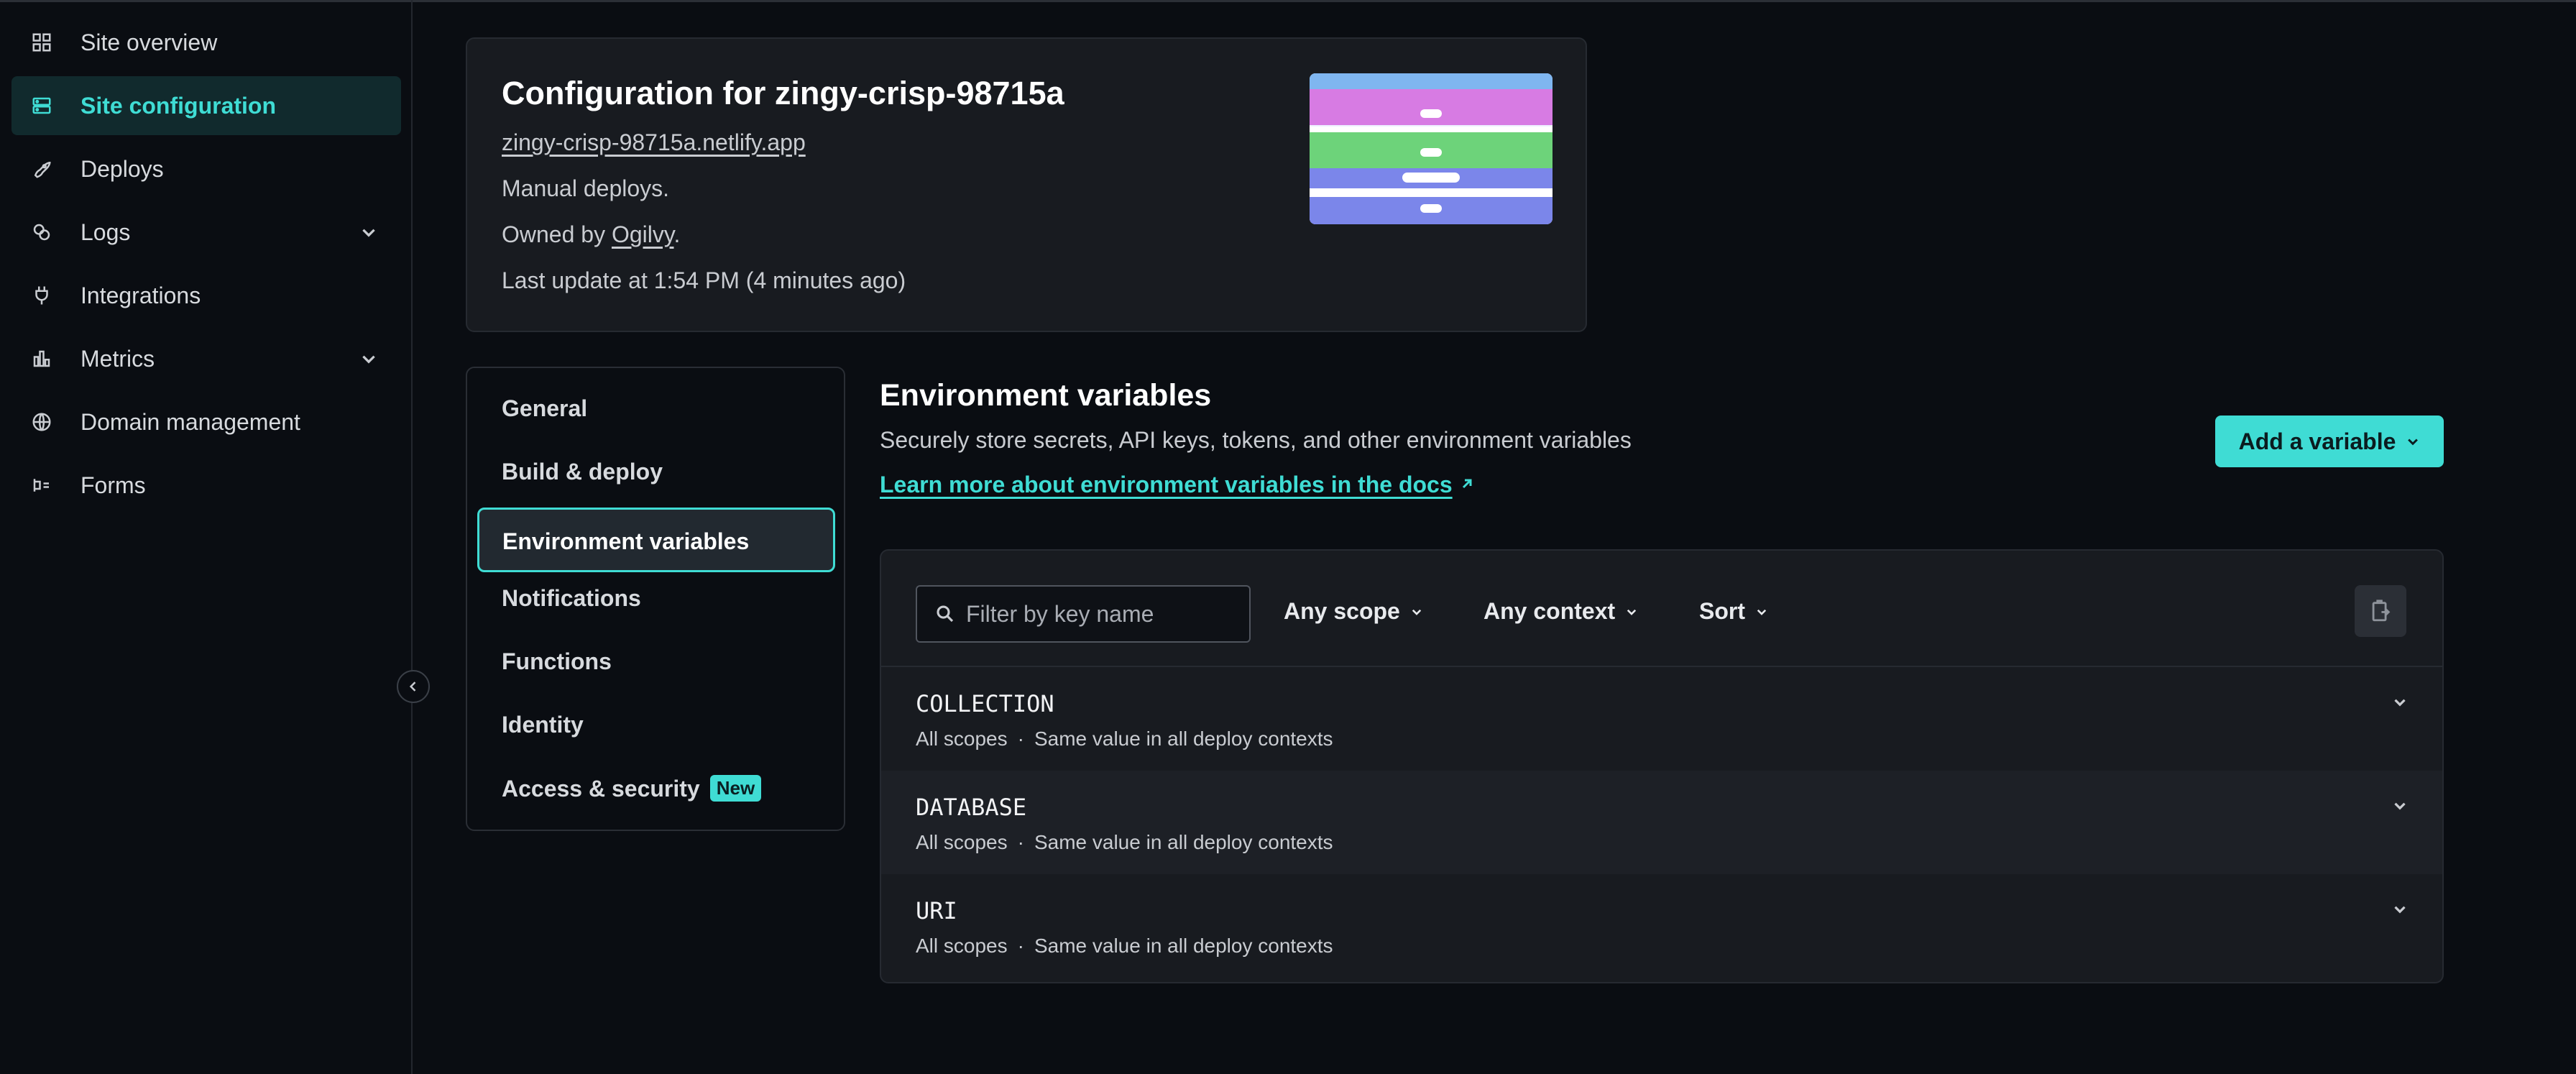 The width and height of the screenshot is (2576, 1074). What do you see at coordinates (41, 485) in the screenshot?
I see `forms-icon` at bounding box center [41, 485].